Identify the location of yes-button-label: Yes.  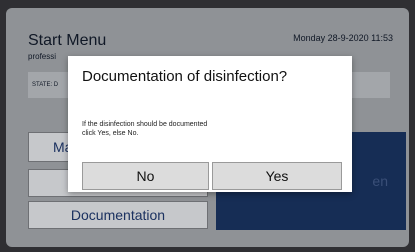
(277, 176).